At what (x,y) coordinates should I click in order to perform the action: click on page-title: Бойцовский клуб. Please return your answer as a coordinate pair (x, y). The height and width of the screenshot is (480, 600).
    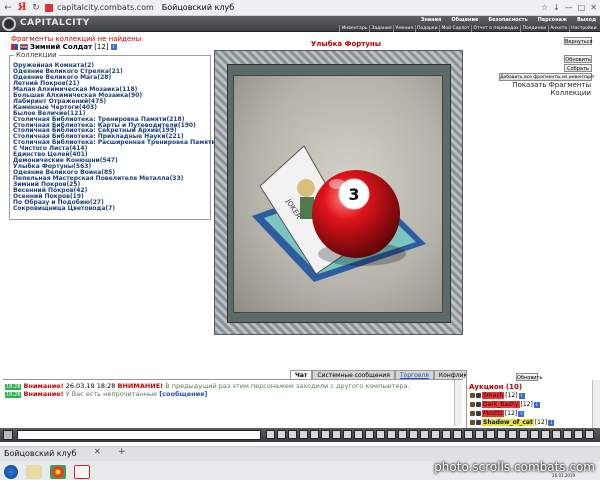
    Looking at the image, I should click on (198, 7).